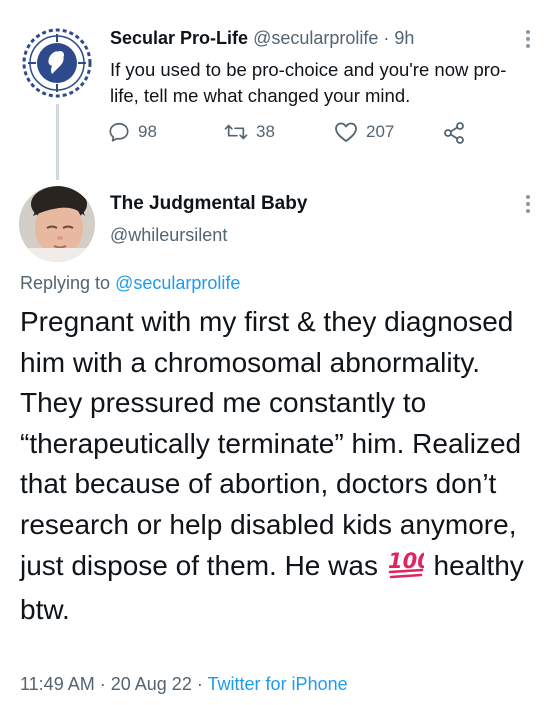 This screenshot has height=705, width=555. Describe the element at coordinates (249, 132) in the screenshot. I see `retweet-button: 38` at that location.